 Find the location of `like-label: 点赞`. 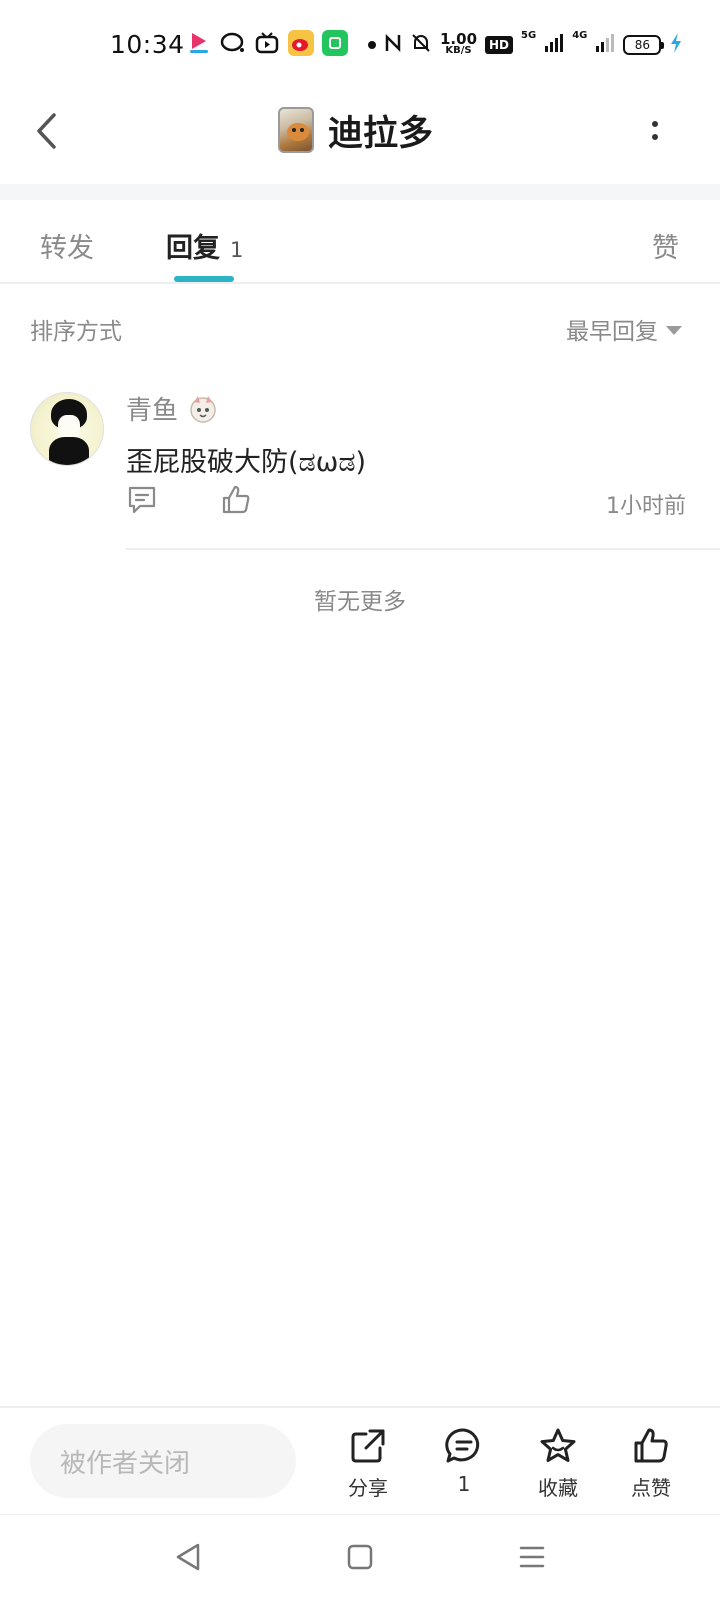

like-label: 点赞 is located at coordinates (651, 1488).